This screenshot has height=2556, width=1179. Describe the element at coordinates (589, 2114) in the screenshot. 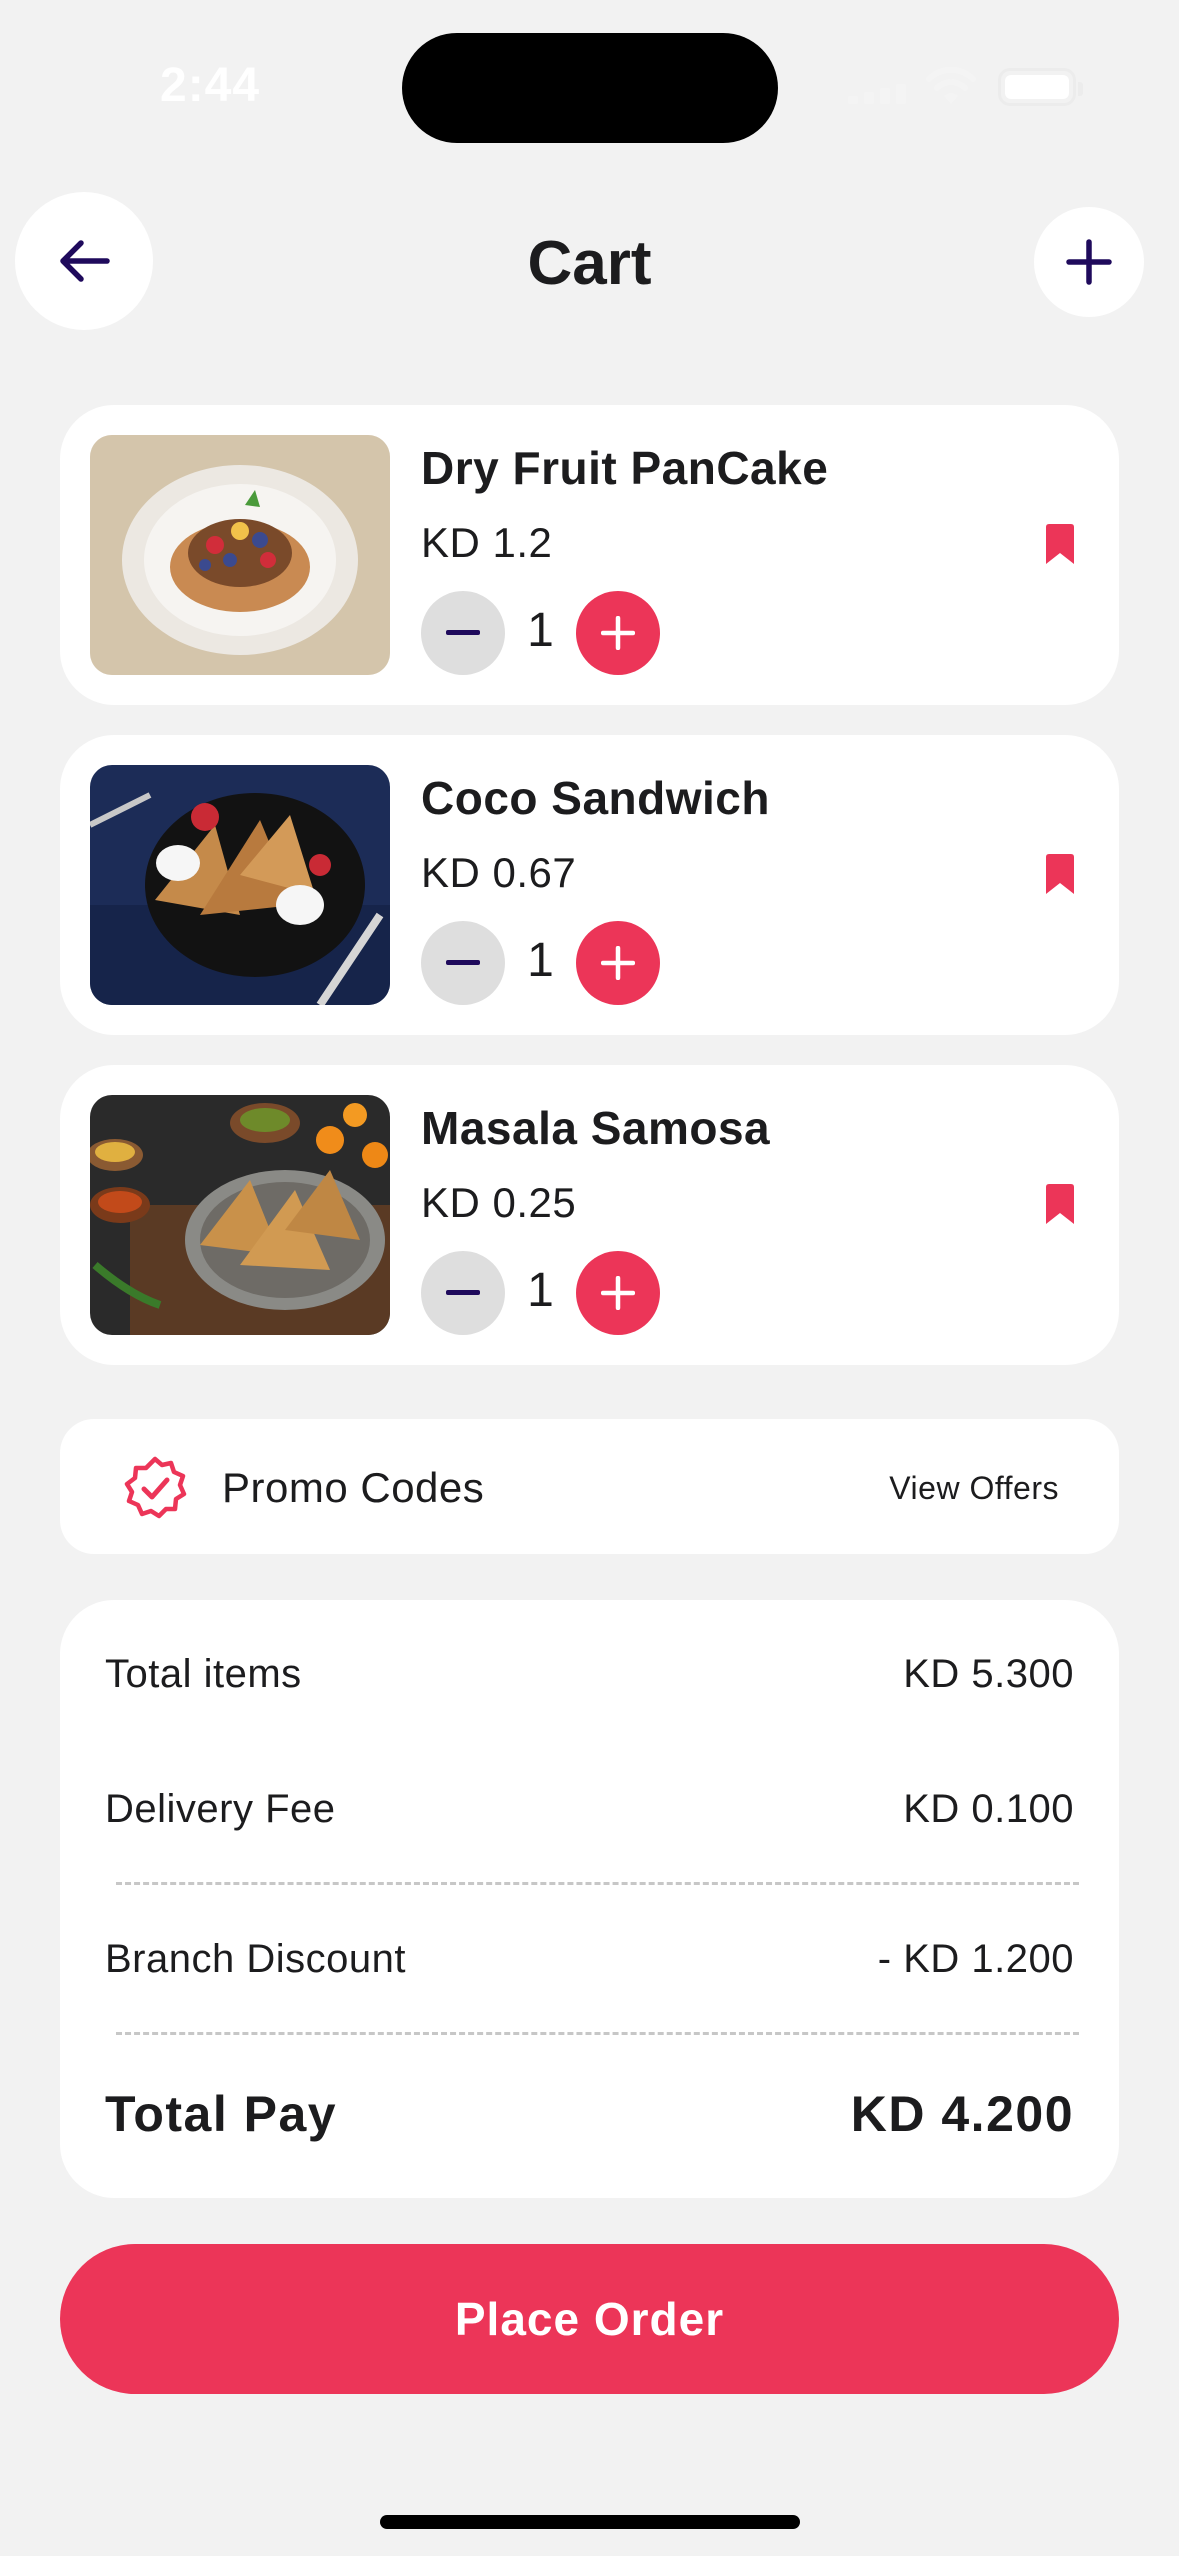

I see `total-pay-row: Total Pay KD 4.200` at that location.